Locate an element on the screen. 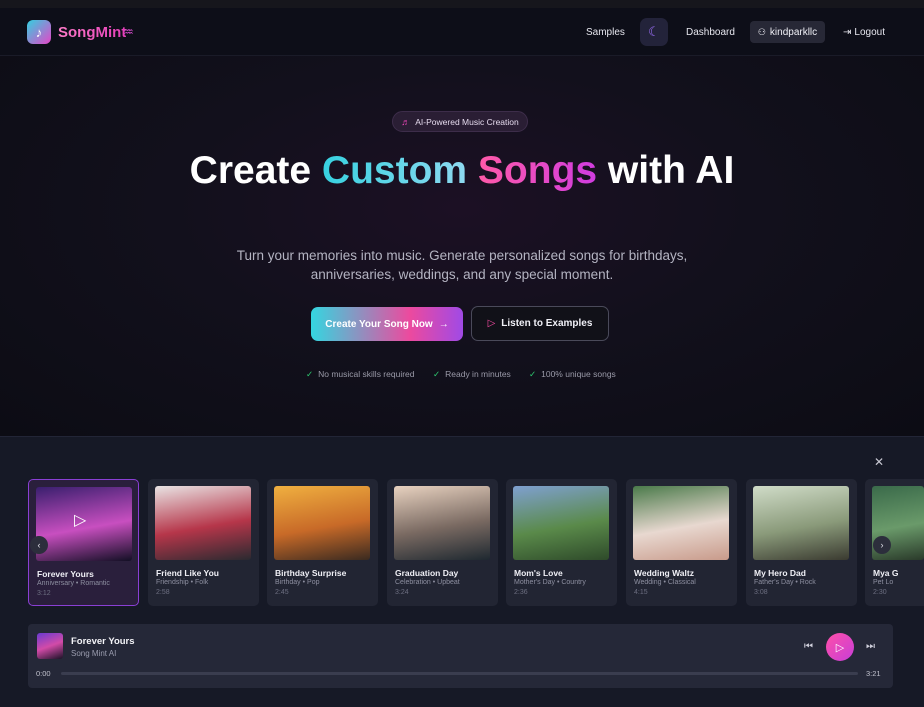 This screenshot has height=707, width=924. sample-card: Graduation Day Celebration • Upbeat 3:24 is located at coordinates (442, 542).